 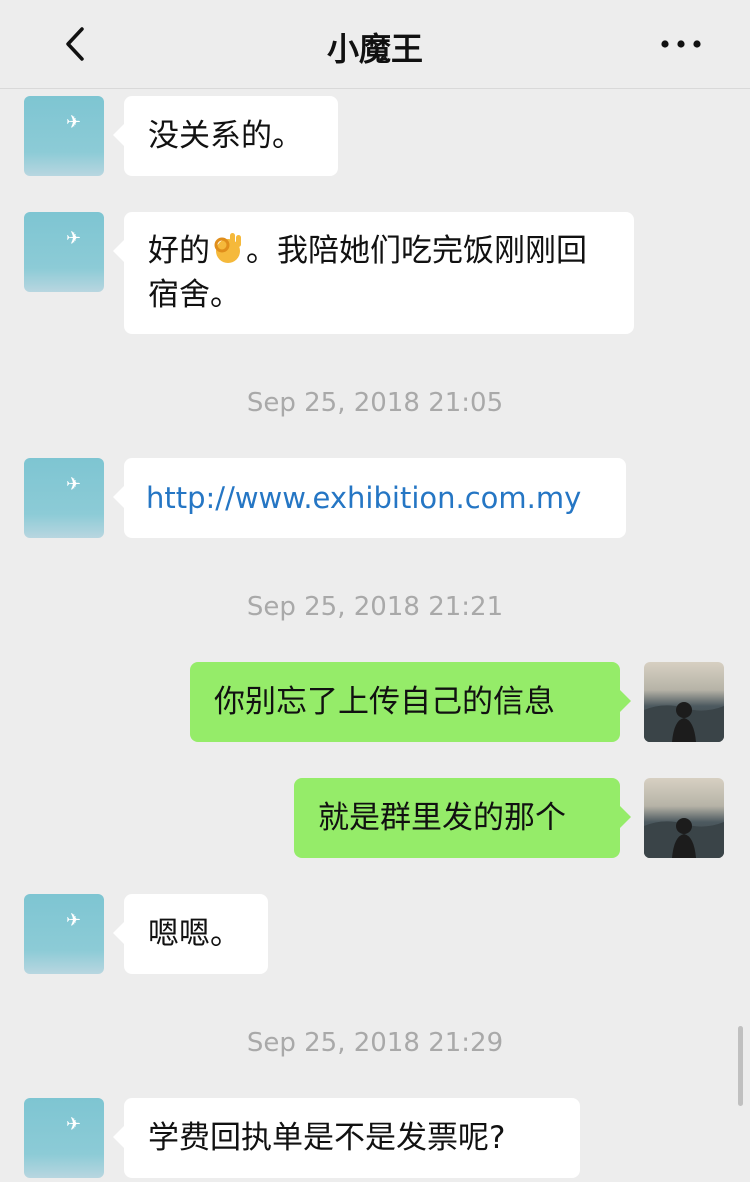 What do you see at coordinates (194, 934) in the screenshot?
I see `message-text: 嗯嗯。` at bounding box center [194, 934].